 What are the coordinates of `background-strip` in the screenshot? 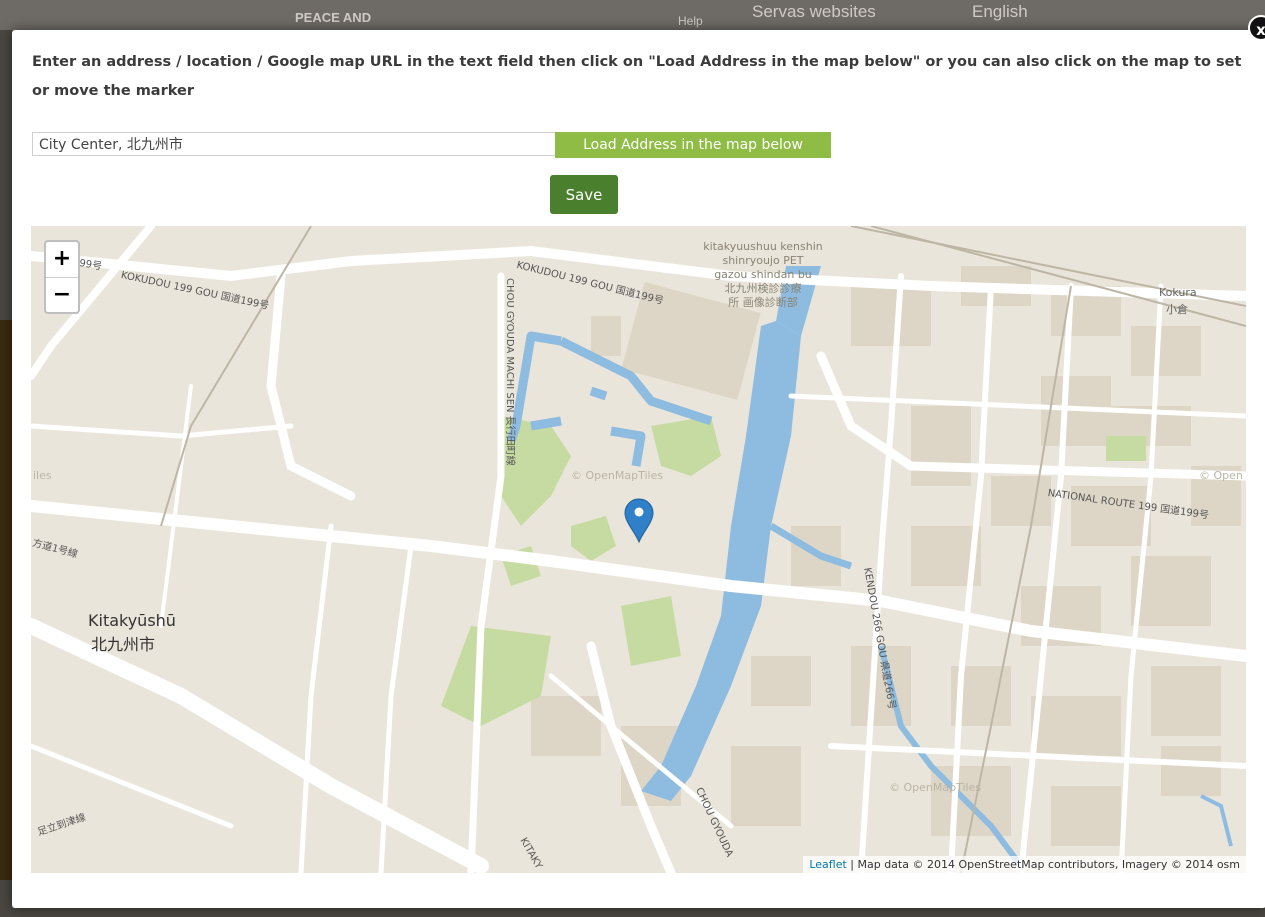 It's located at (6, 600).